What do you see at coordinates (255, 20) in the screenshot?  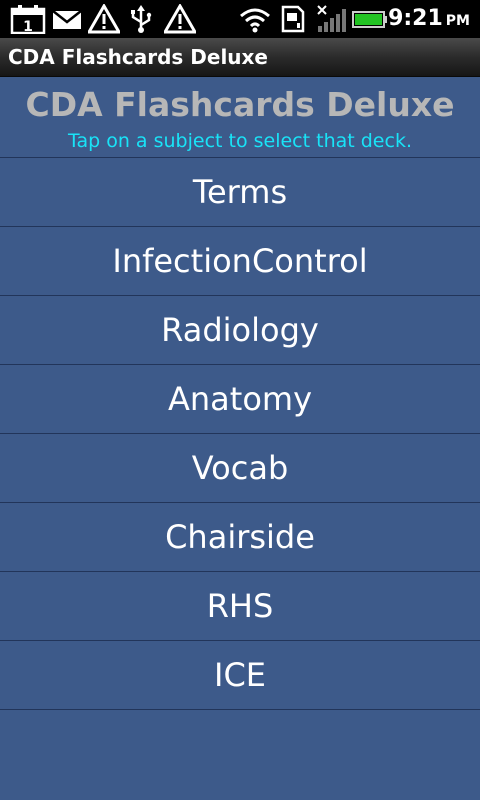 I see `wifi-icon` at bounding box center [255, 20].